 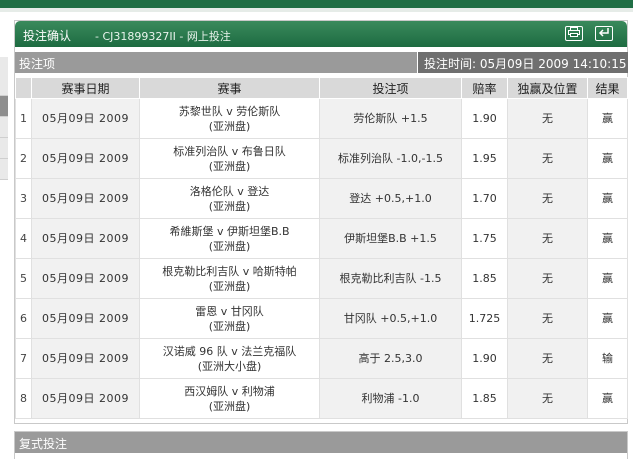 I want to click on printer-icon, so click(x=574, y=32).